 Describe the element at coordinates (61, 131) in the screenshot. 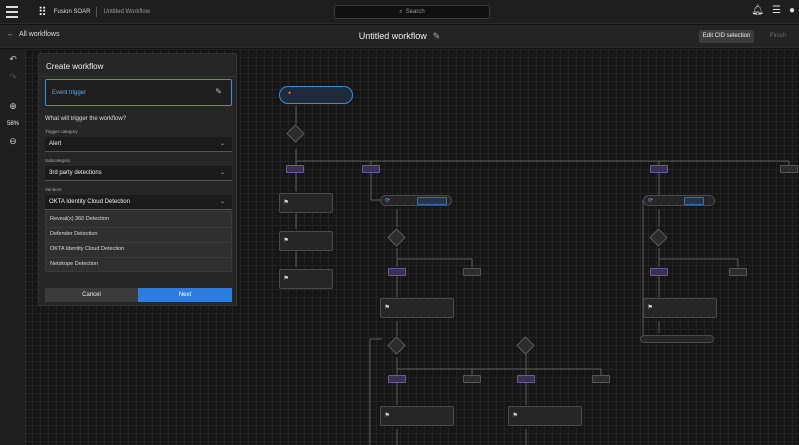

I see `trigger-category-label: Trigger category` at that location.